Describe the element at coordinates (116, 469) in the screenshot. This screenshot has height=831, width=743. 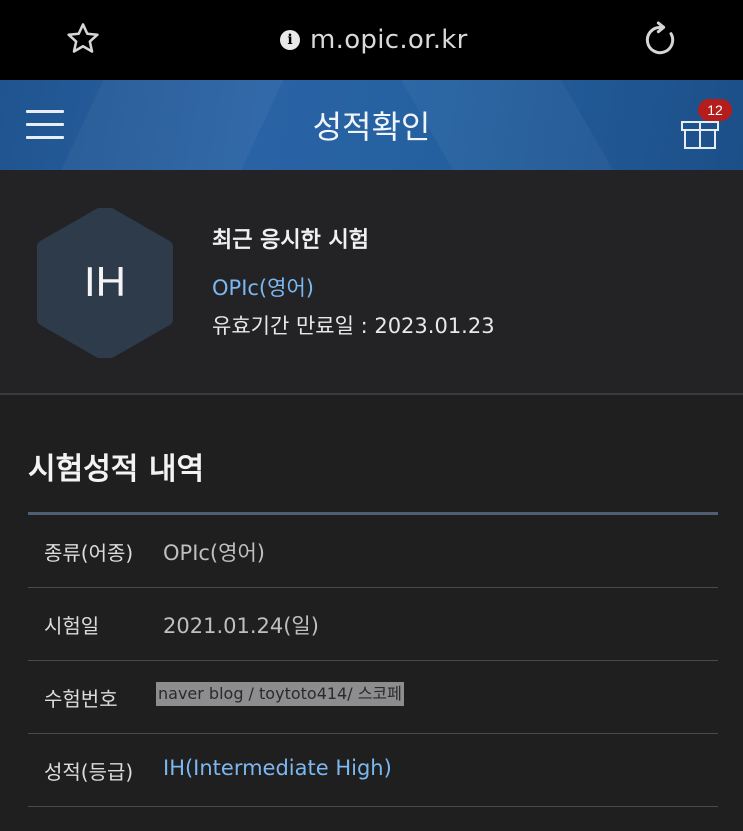
I see `section-title: 시험성적 내역` at that location.